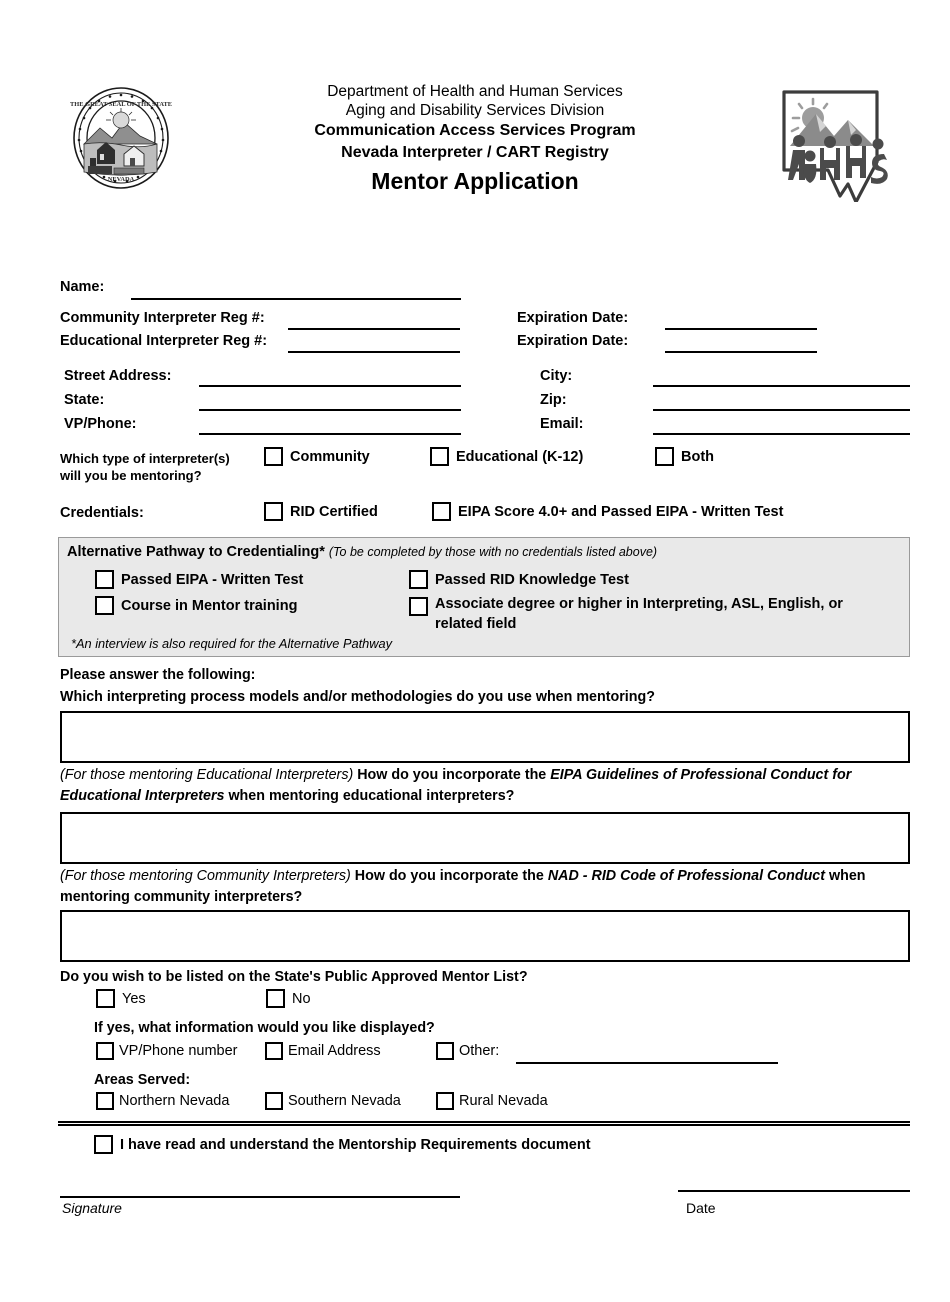 The height and width of the screenshot is (1302, 950). I want to click on display-option-email-address: Email Address, so click(323, 1051).